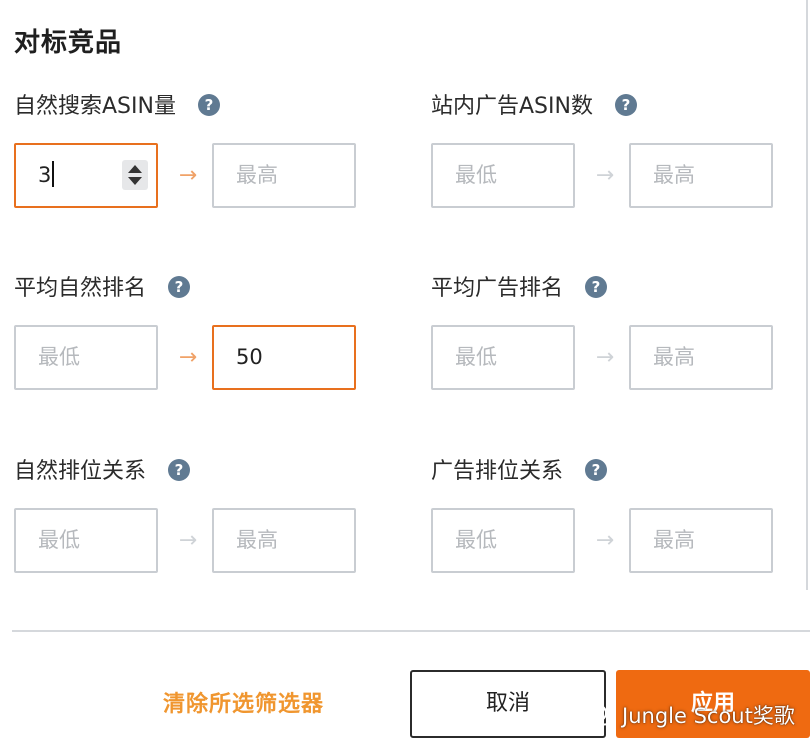  I want to click on filter-label: 自然排位关系, so click(80, 471).